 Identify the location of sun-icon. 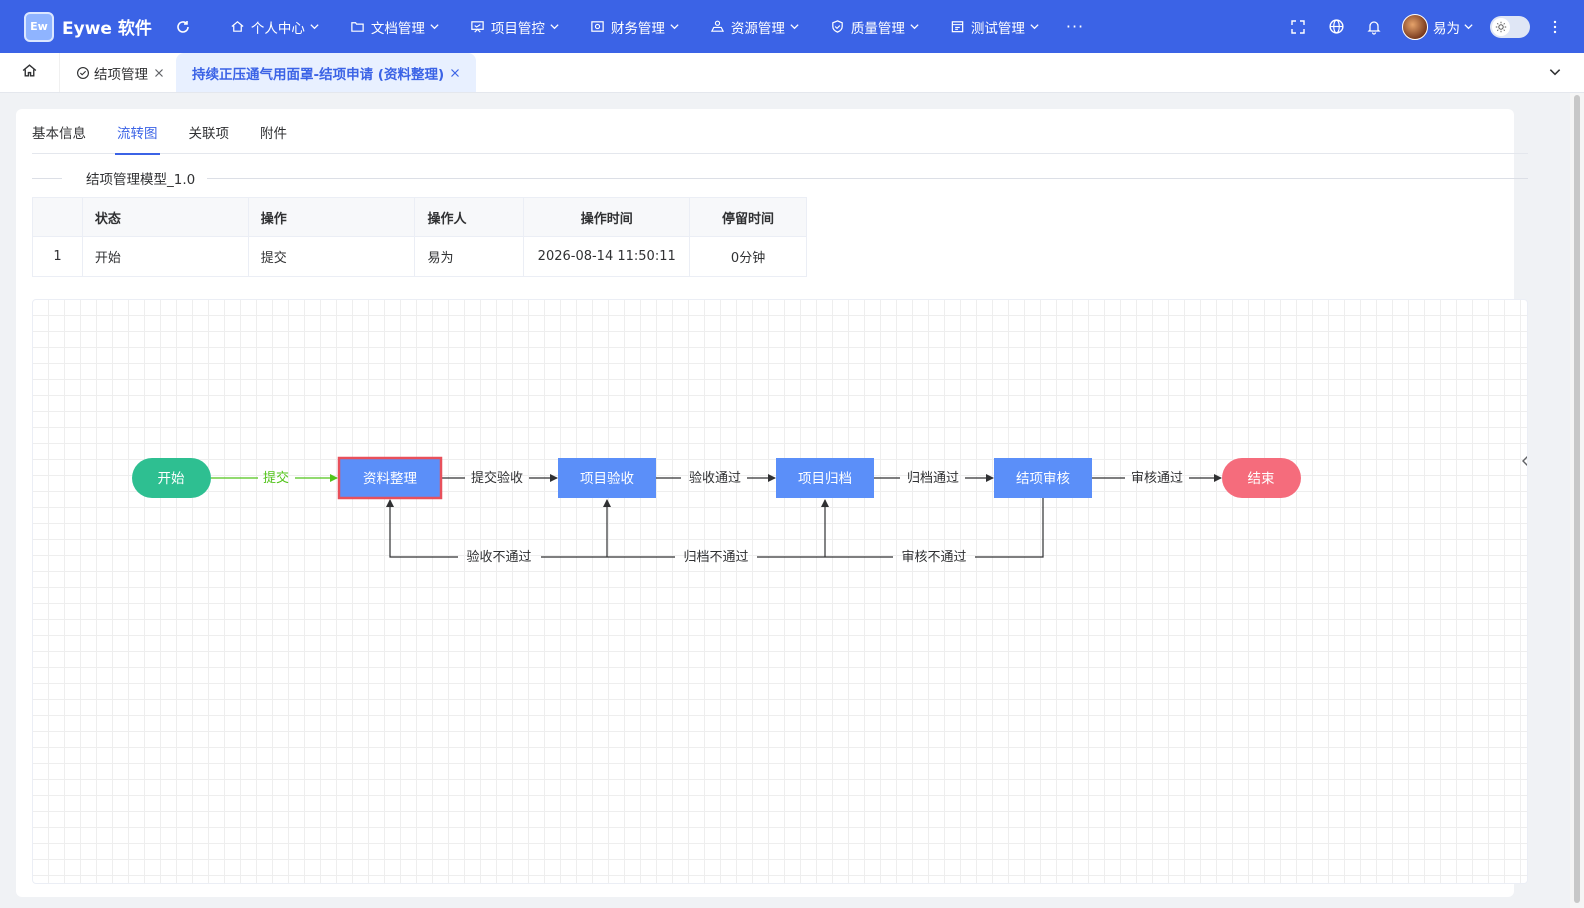
(1501, 26).